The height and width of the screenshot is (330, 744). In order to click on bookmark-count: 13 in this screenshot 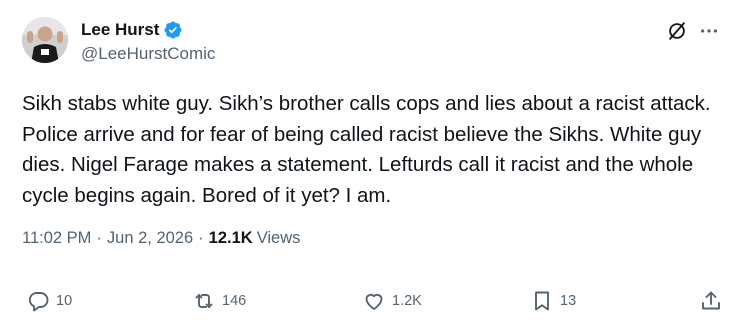, I will do `click(568, 301)`.